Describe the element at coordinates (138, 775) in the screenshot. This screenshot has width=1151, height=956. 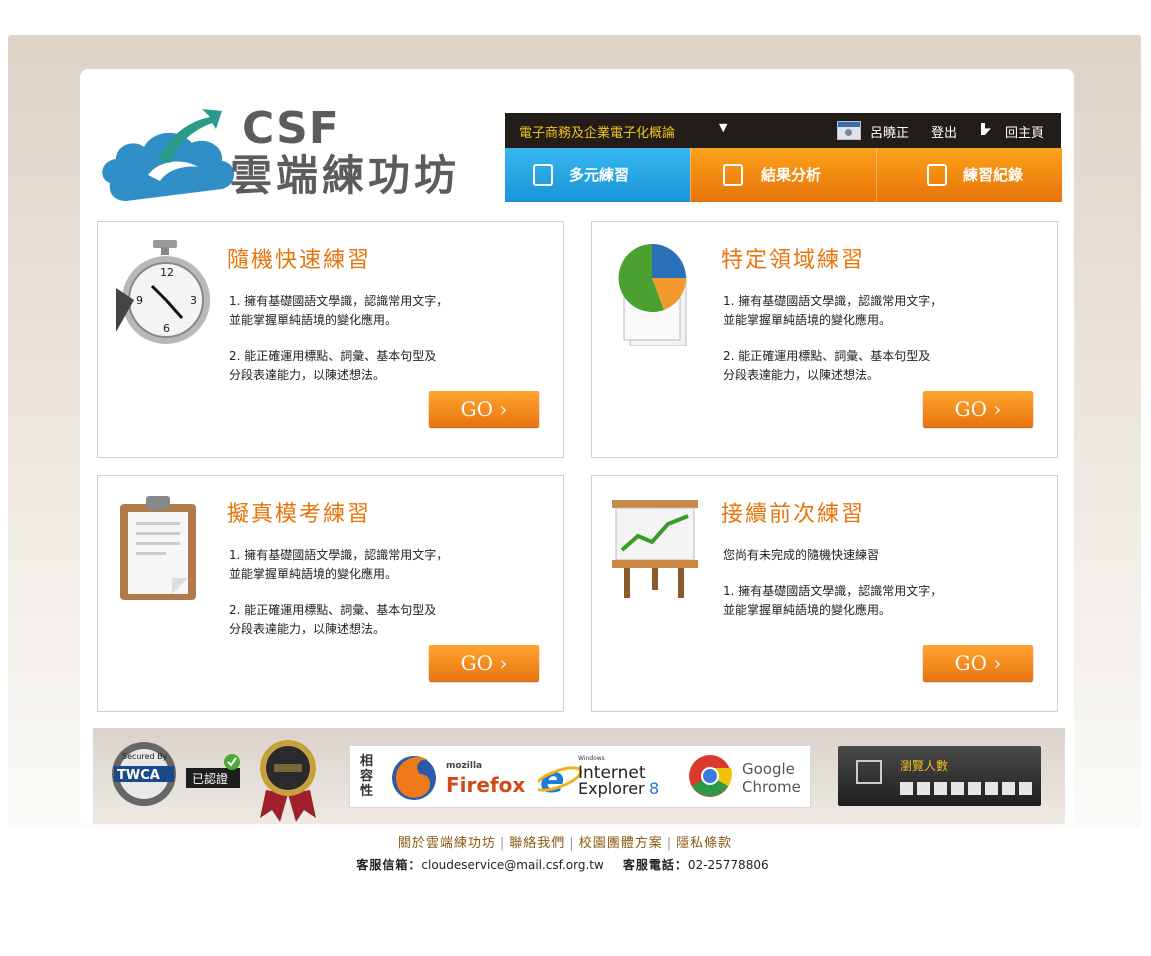
I see `twca-text: TWCA` at that location.